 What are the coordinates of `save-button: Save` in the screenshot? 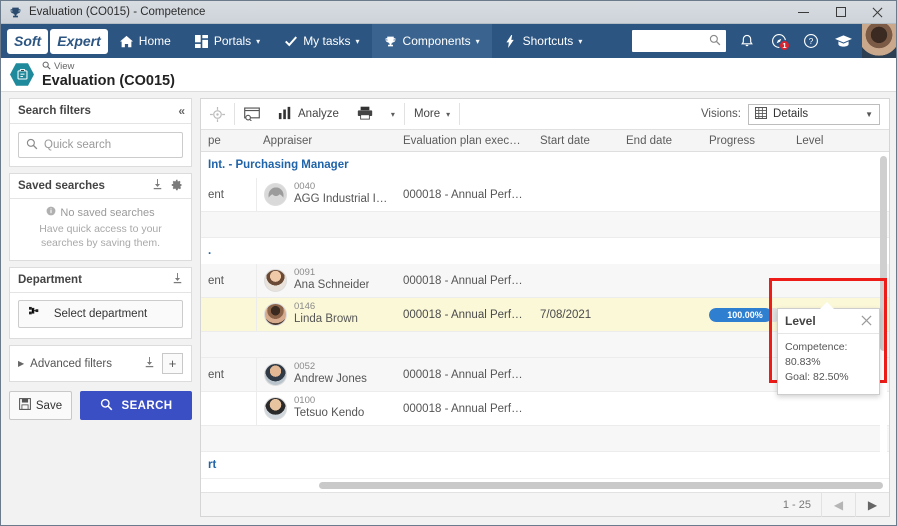 It's located at (40, 406).